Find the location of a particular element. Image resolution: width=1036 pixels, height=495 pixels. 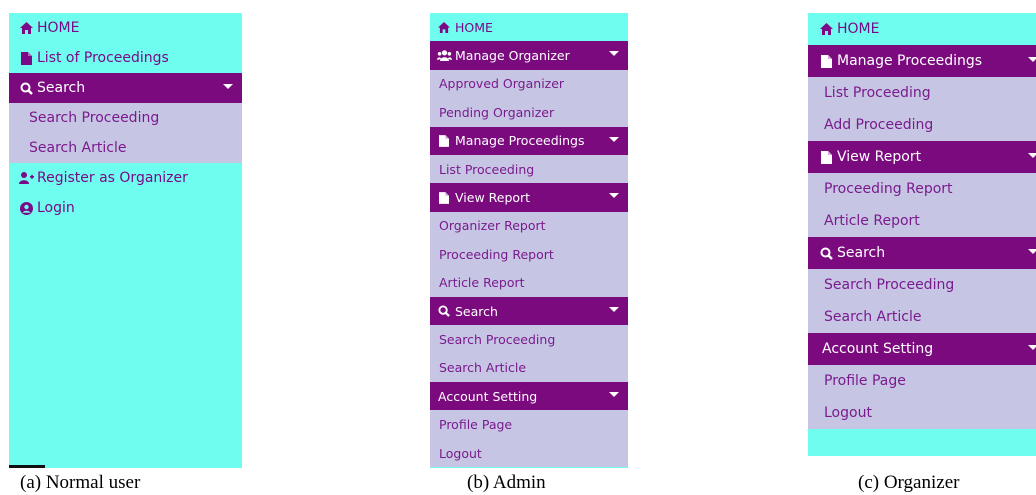

nav-login: Login is located at coordinates (125, 208).